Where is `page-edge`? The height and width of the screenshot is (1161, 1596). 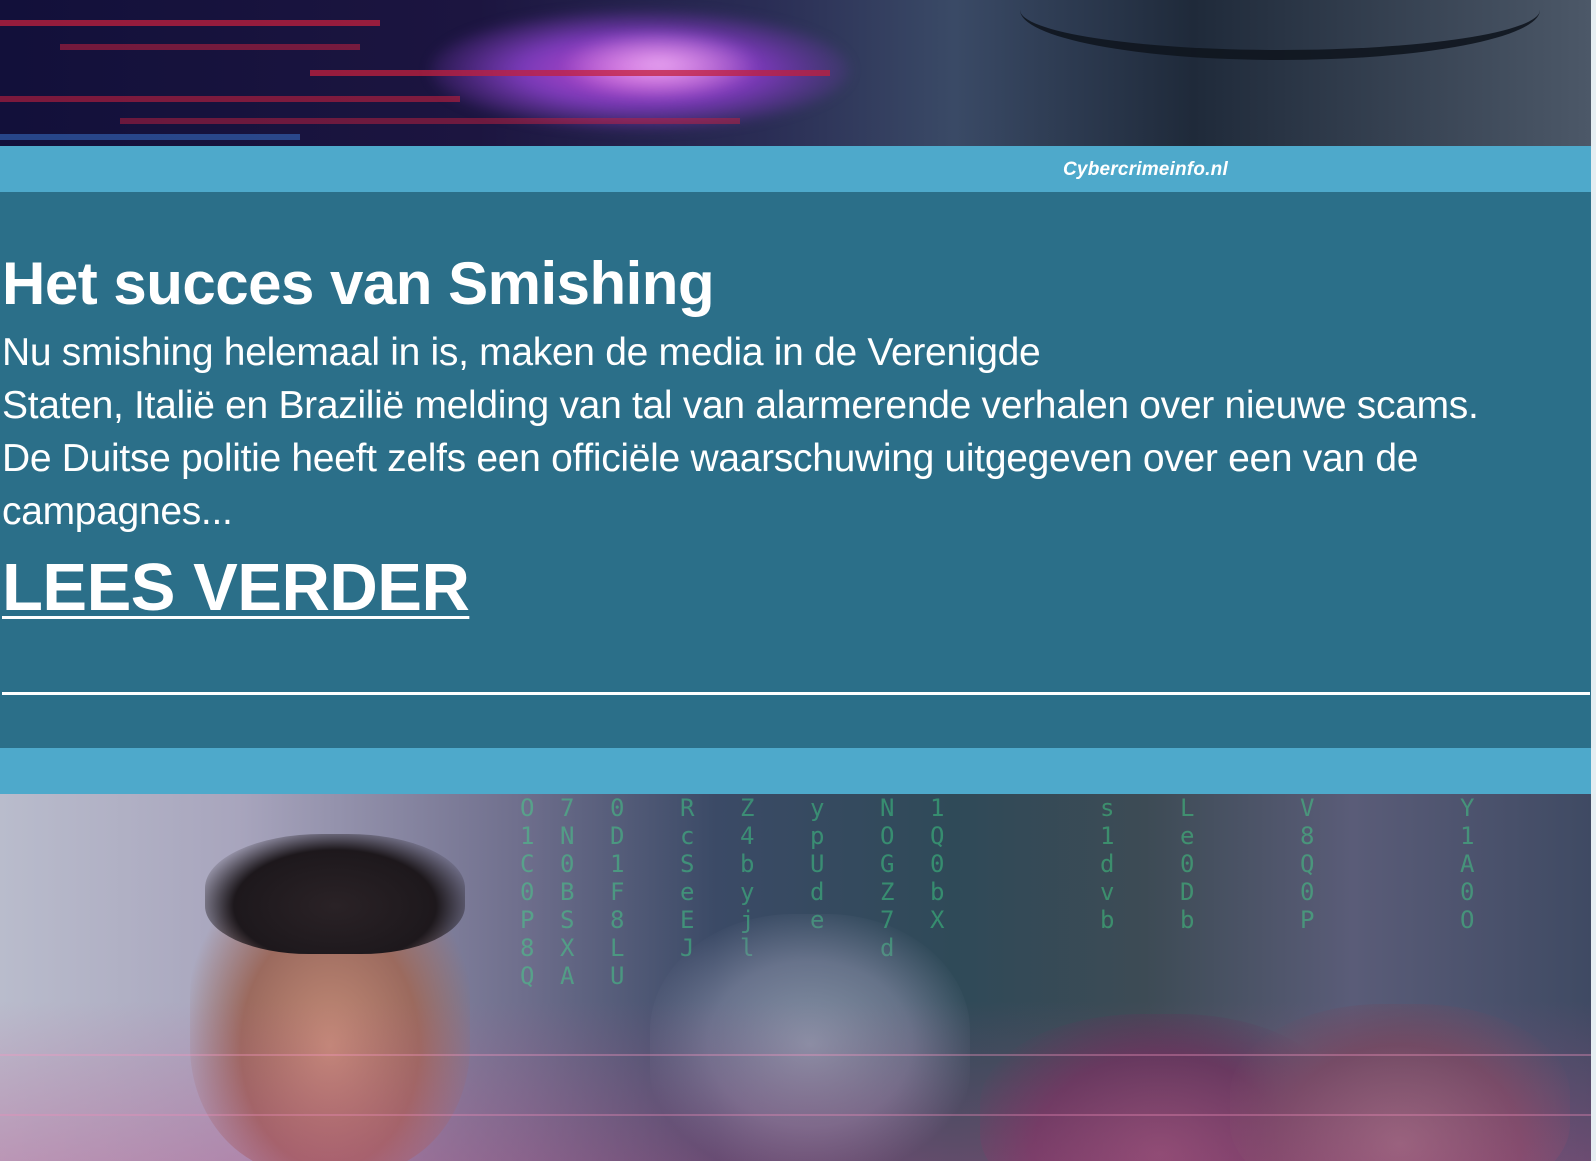 page-edge is located at coordinates (1593, 580).